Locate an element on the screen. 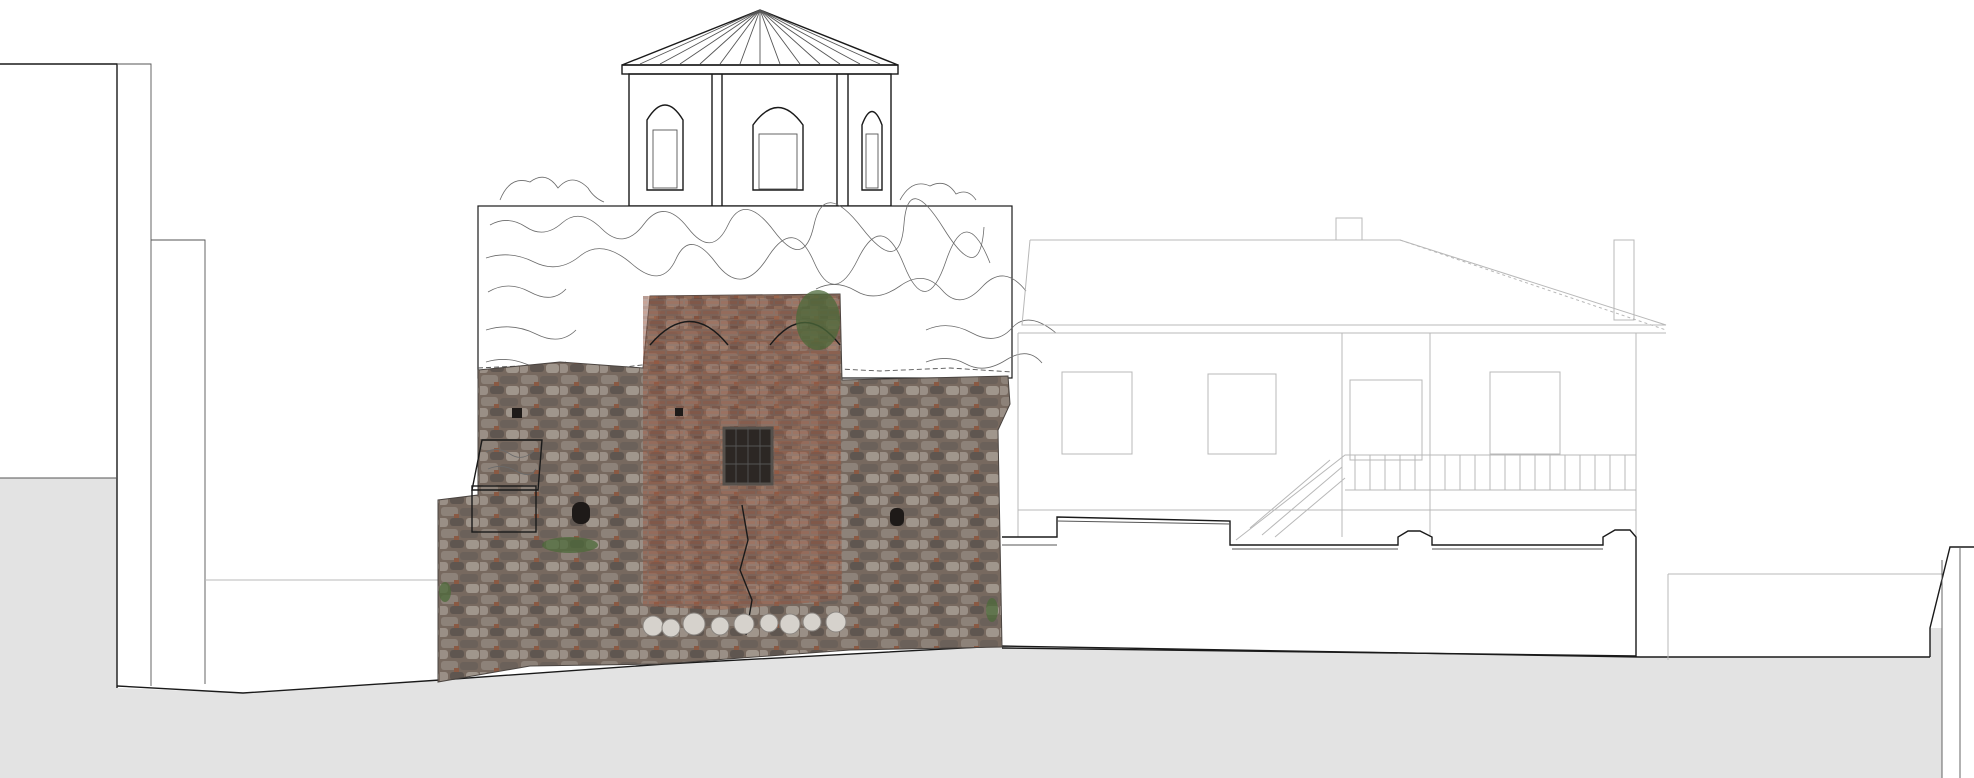  right-house is located at coordinates (1342, 379).